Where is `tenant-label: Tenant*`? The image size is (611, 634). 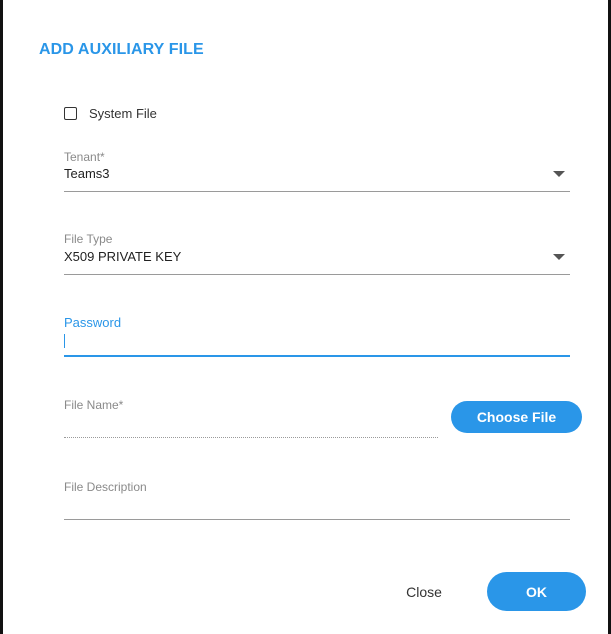
tenant-label: Tenant* is located at coordinates (84, 157).